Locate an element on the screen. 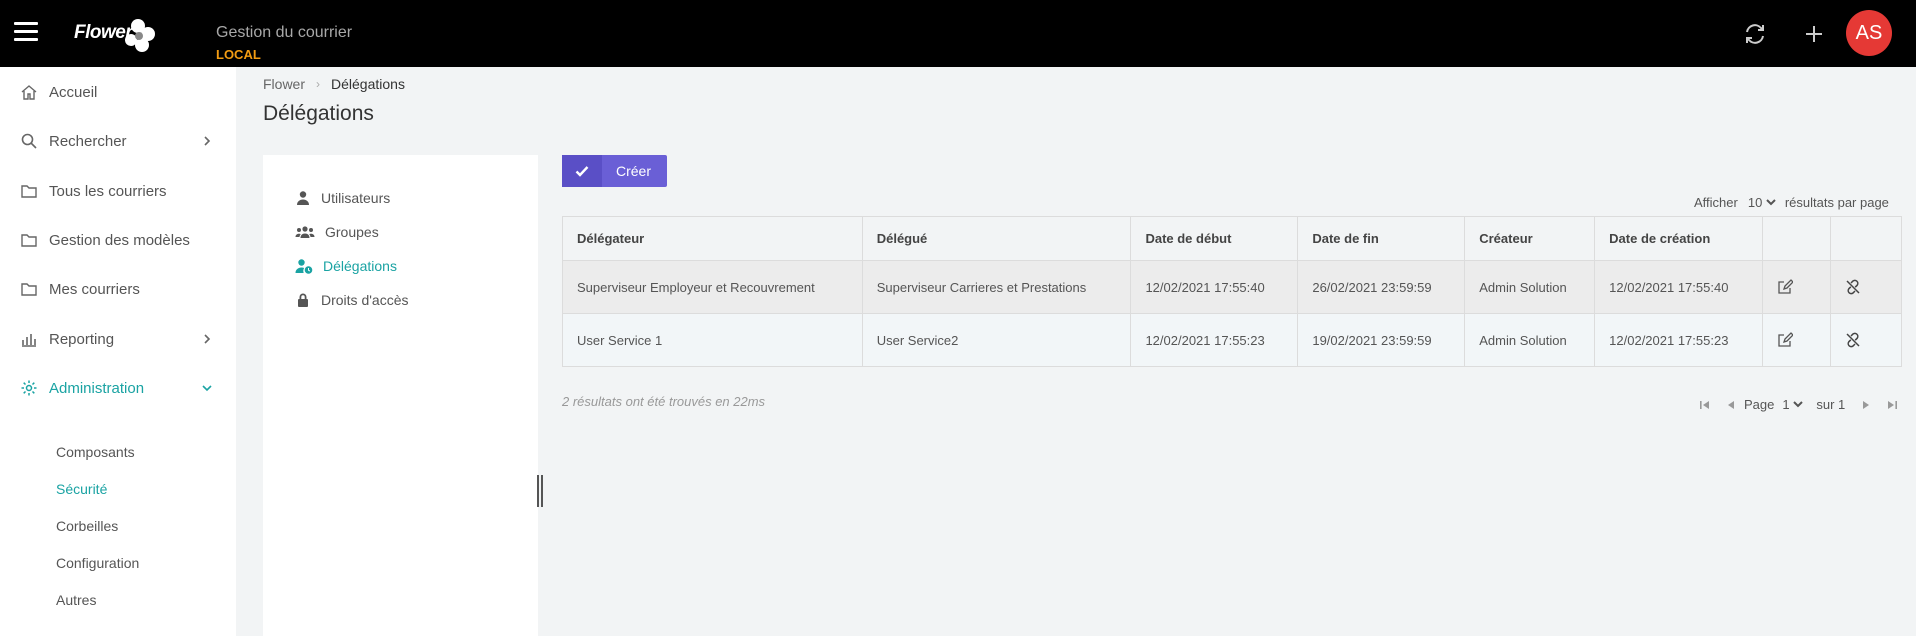 This screenshot has height=636, width=1916. page-size-prefix: Afficher is located at coordinates (1716, 202).